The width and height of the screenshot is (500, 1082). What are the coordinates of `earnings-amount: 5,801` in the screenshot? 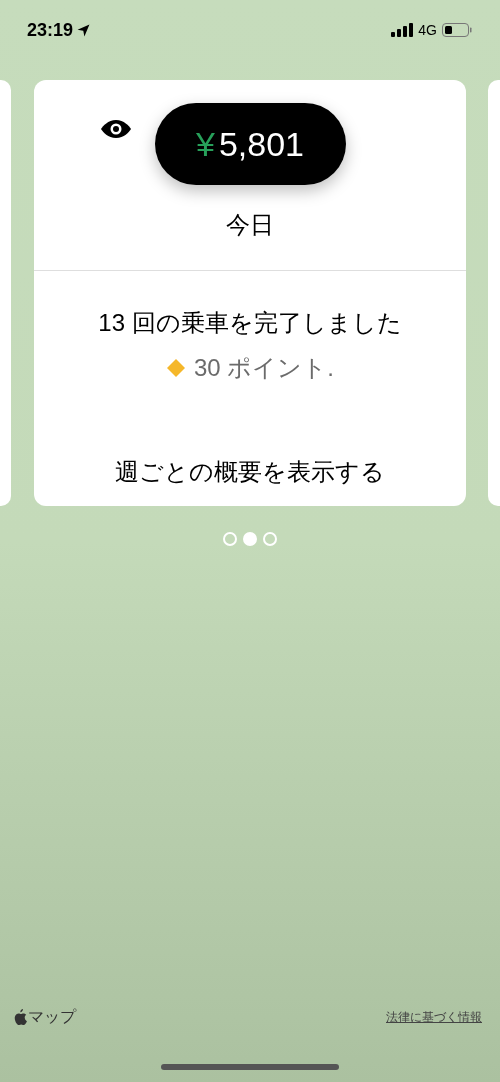 It's located at (261, 144).